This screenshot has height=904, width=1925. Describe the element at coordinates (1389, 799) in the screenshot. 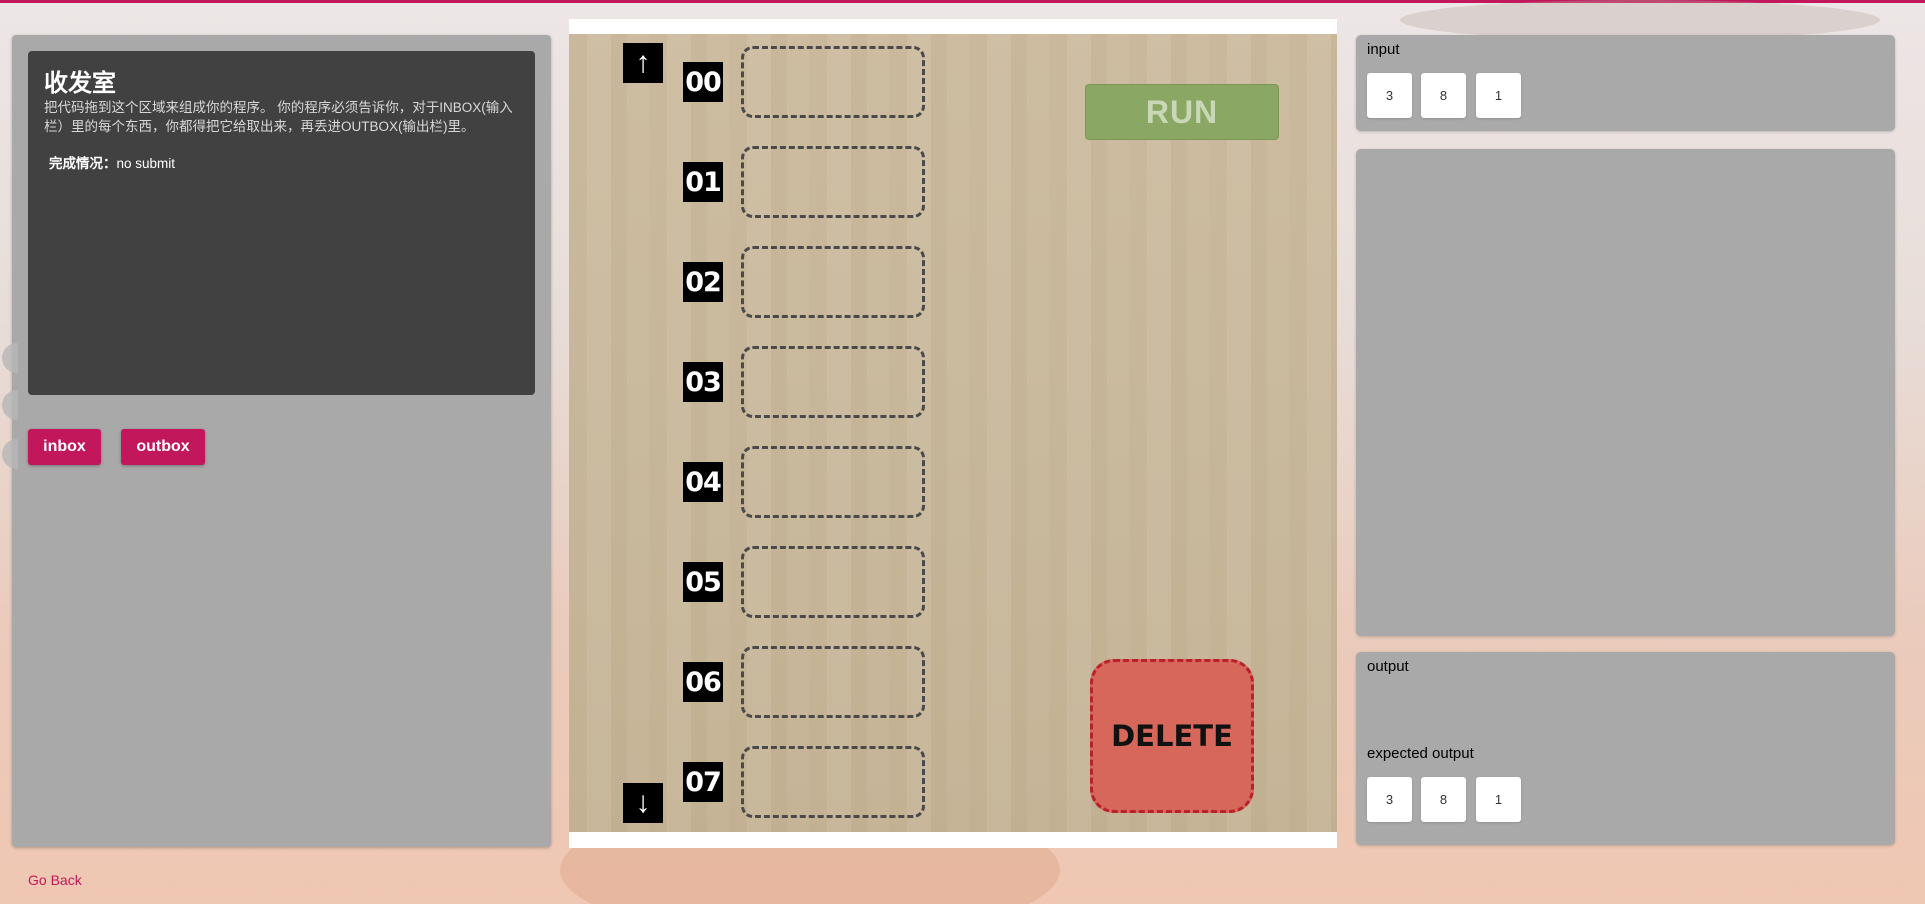

I see `expected-output-item: 3` at that location.